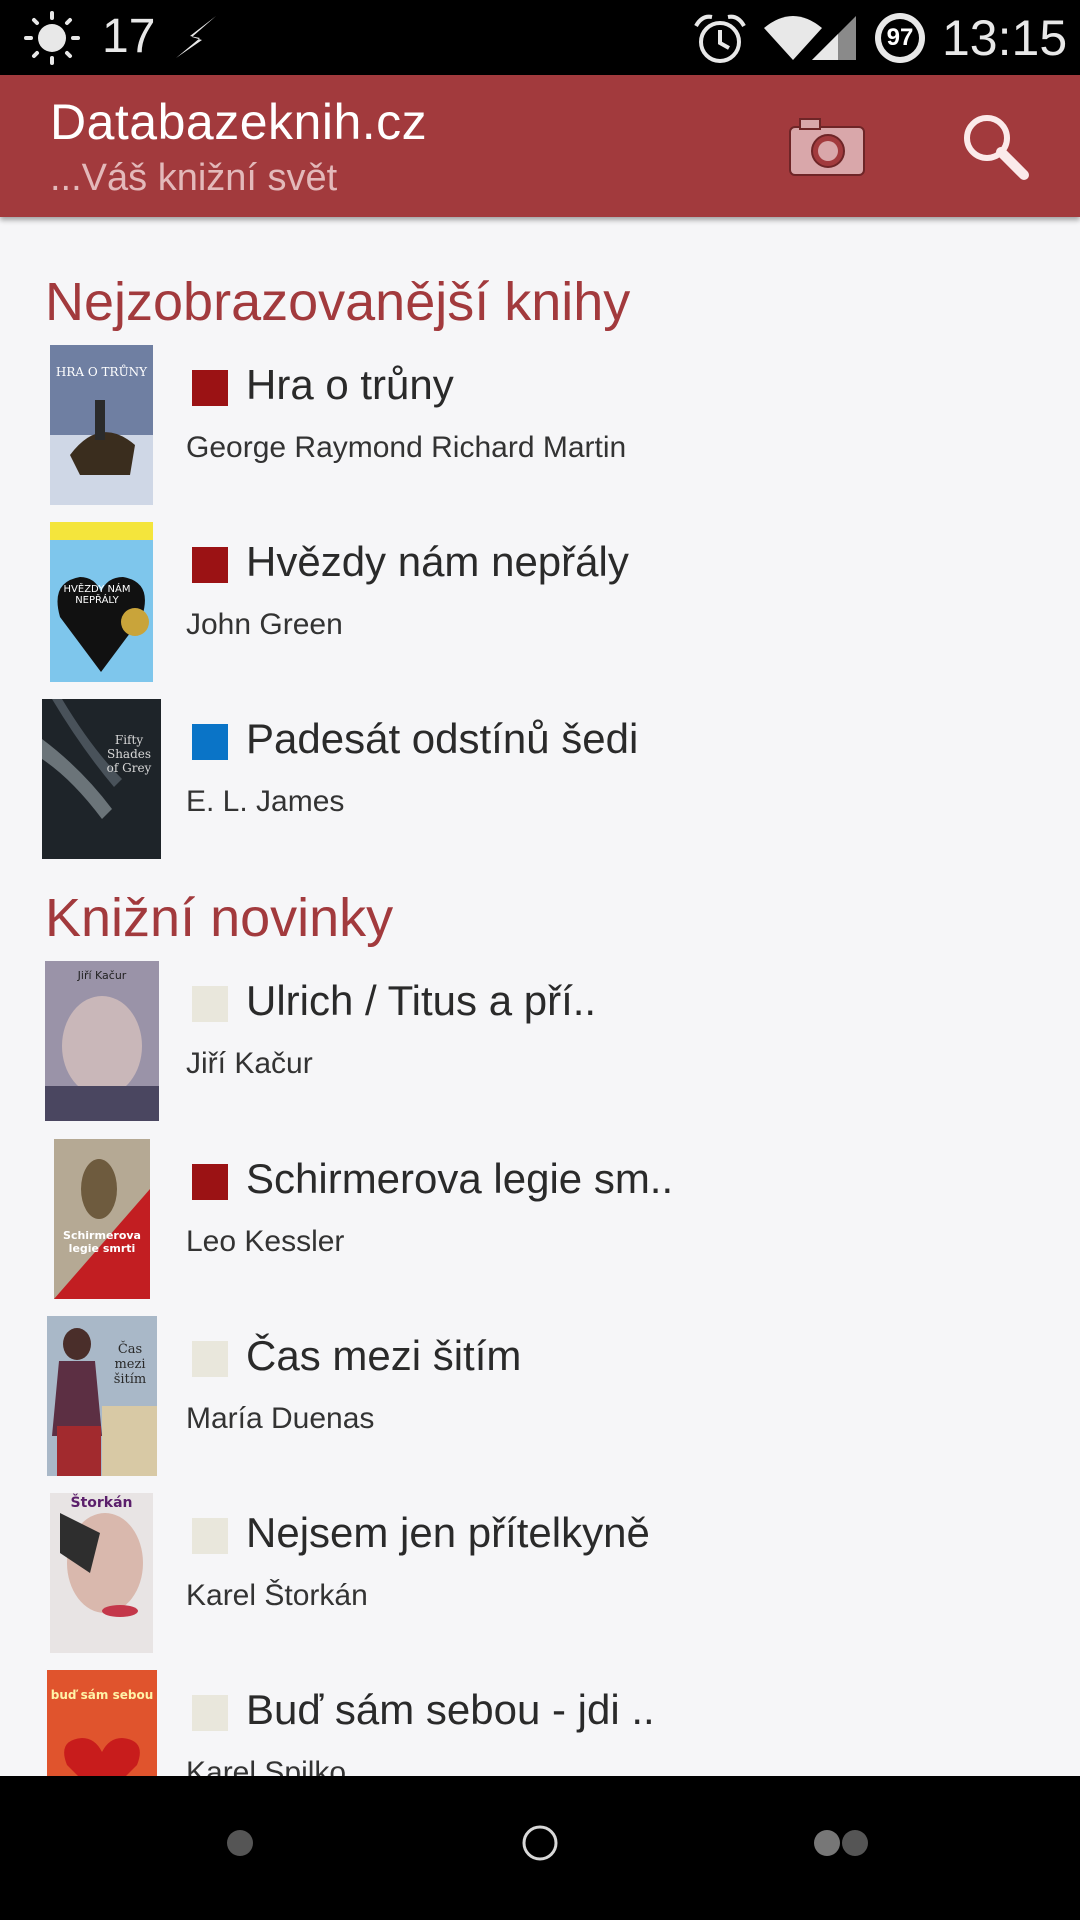  What do you see at coordinates (101, 425) in the screenshot?
I see `book-cover: HRA O TRŮNY` at bounding box center [101, 425].